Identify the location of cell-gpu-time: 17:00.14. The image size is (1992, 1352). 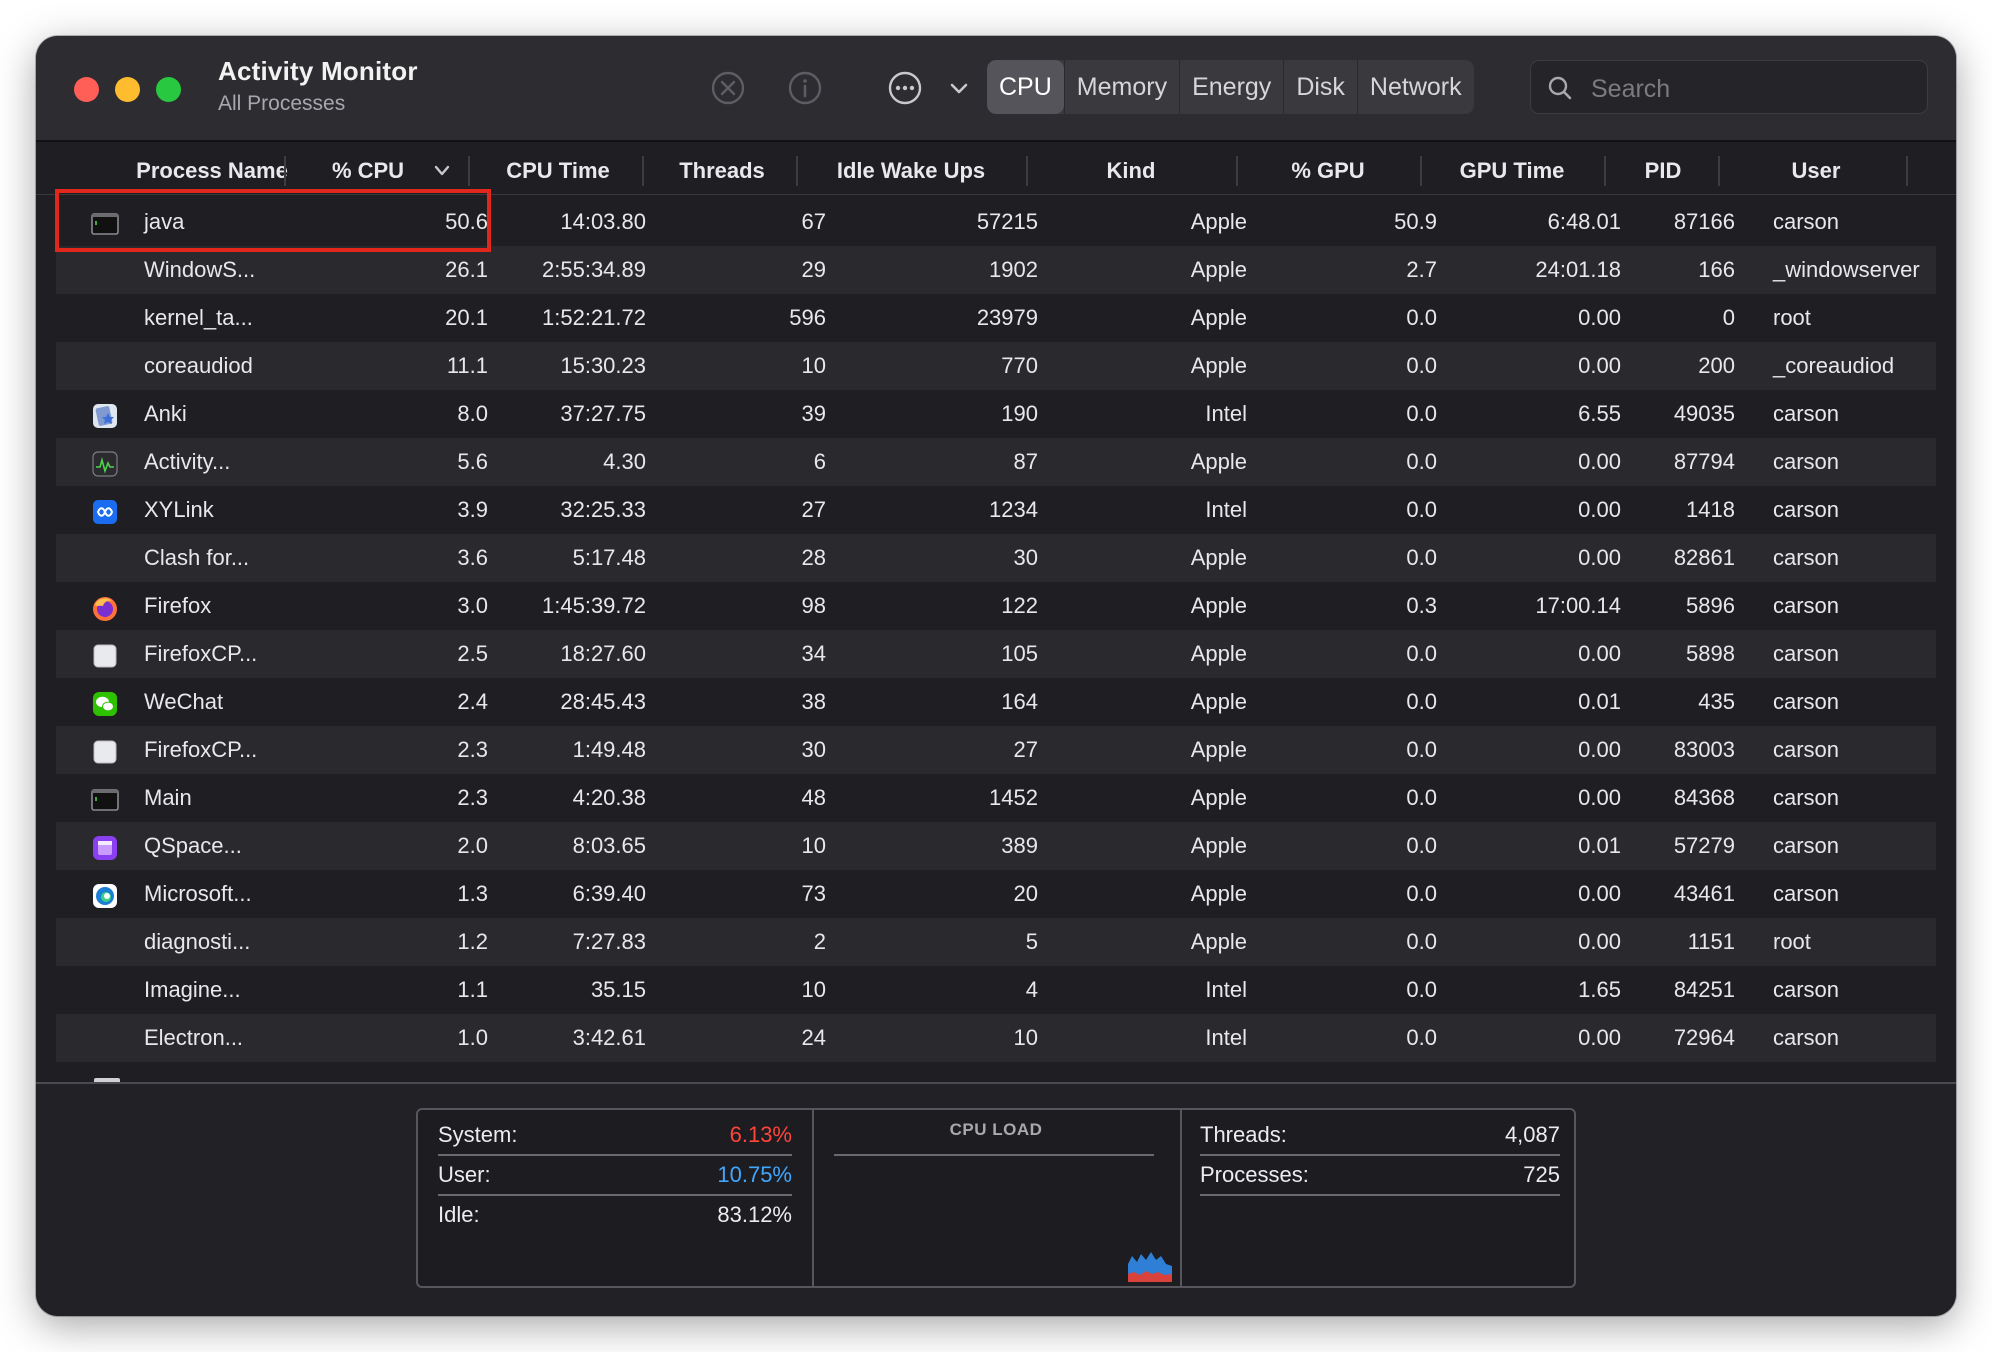
(1578, 605).